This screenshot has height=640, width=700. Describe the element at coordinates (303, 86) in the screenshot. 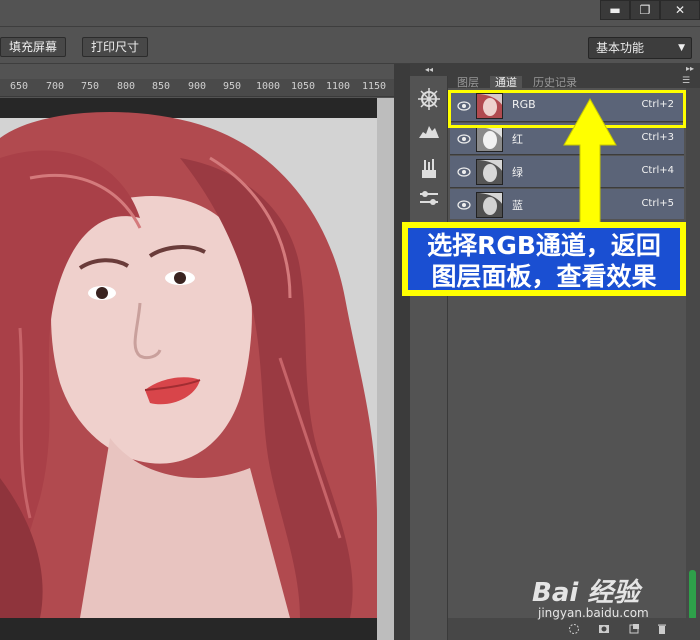

I see `ruler-tick: 1050` at that location.